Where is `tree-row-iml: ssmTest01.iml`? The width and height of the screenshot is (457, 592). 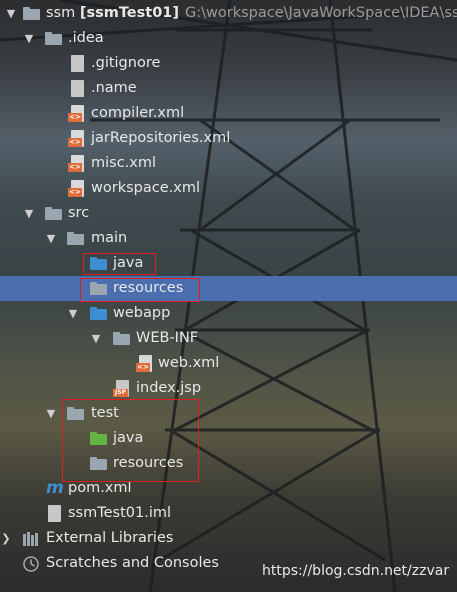 tree-row-iml: ssmTest01.iml is located at coordinates (228, 513).